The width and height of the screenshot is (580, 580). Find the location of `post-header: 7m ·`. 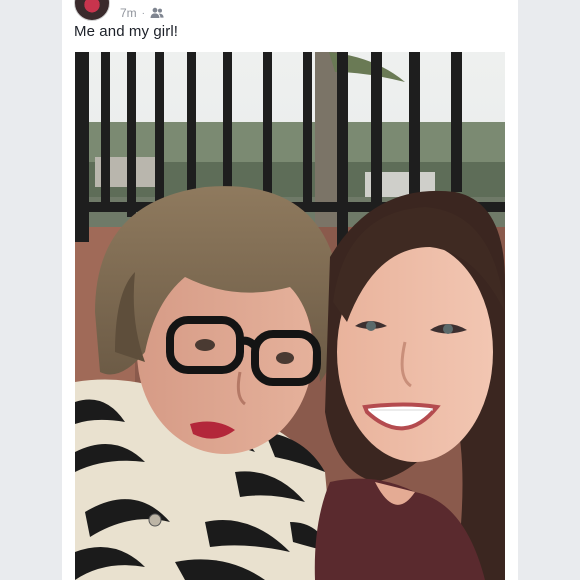

post-header: 7m · is located at coordinates (119, 10).